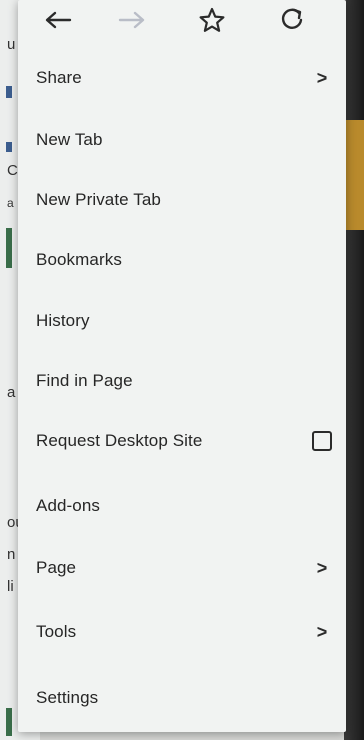 The width and height of the screenshot is (364, 740). I want to click on menu-item-new-private-tab: New Private Tab, so click(182, 200).